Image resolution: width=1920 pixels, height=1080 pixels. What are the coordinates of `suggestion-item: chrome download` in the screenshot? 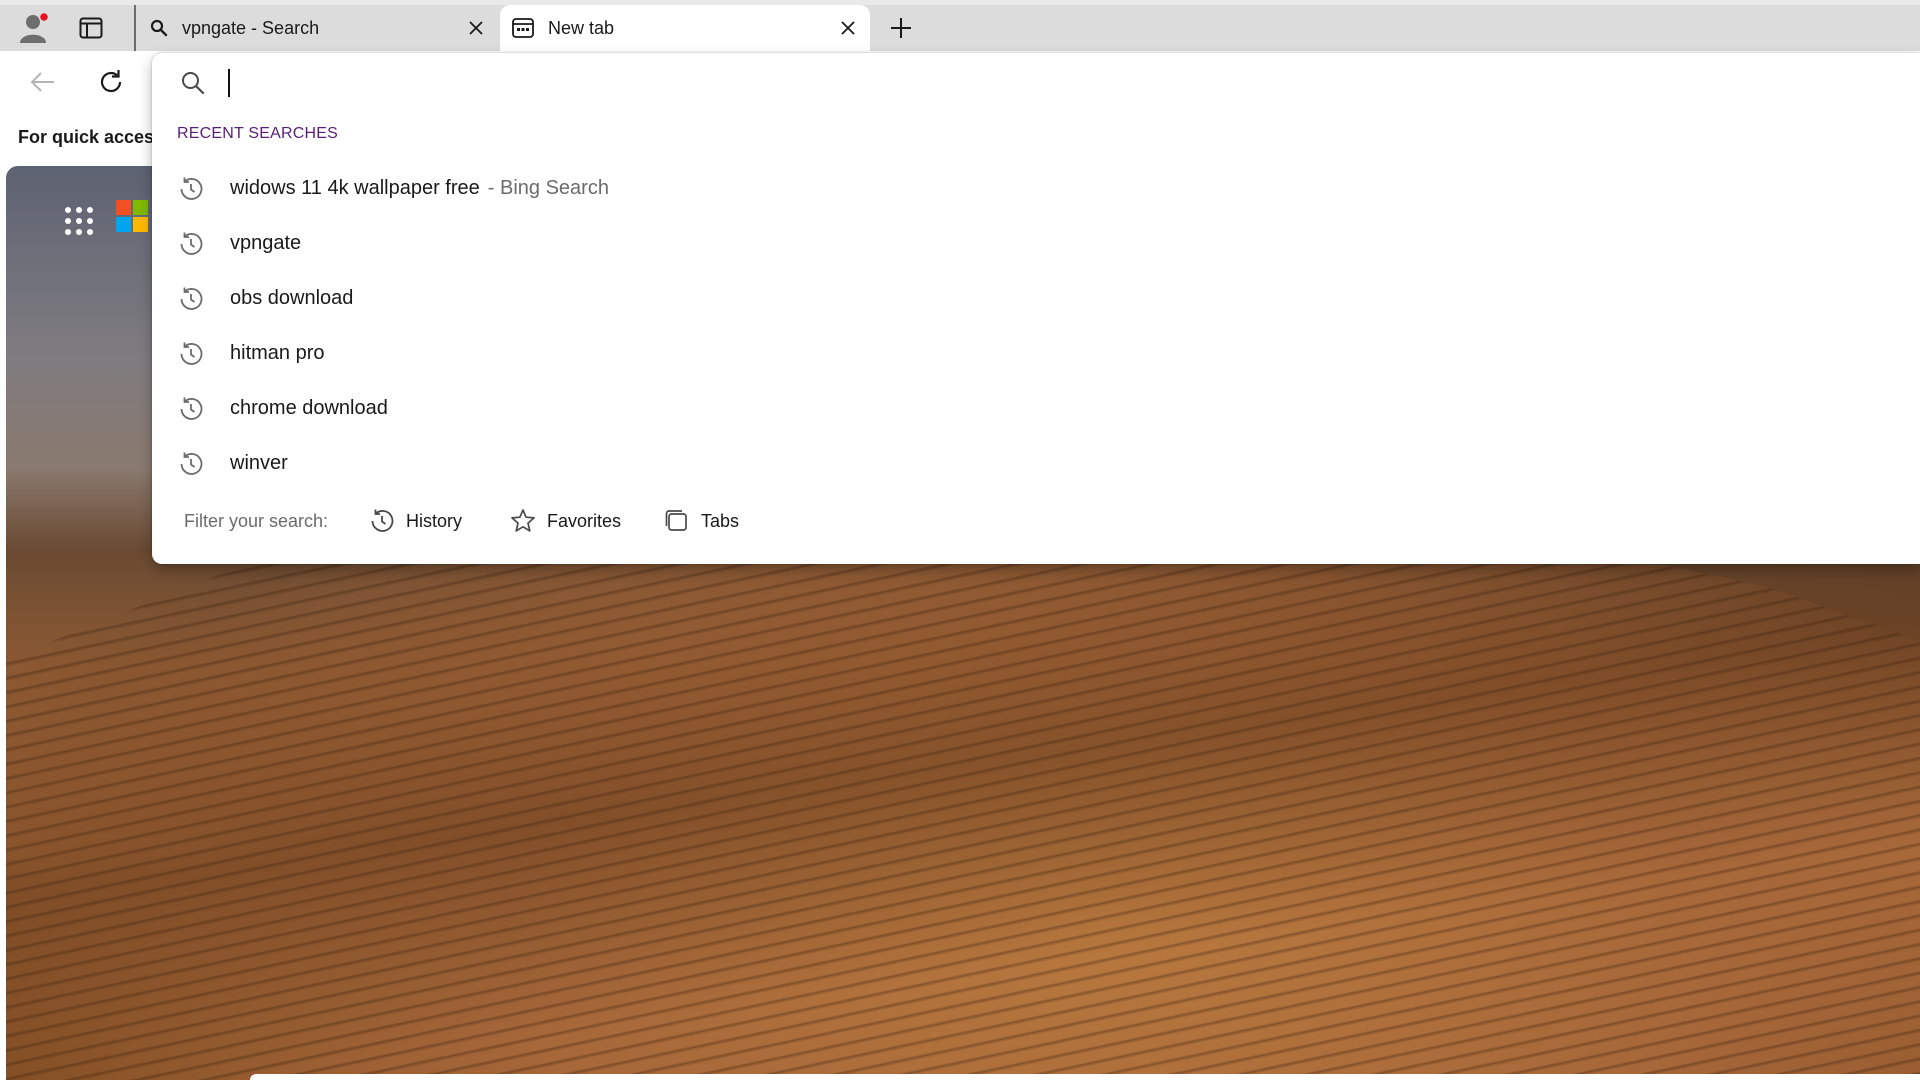 It's located at (1036, 408).